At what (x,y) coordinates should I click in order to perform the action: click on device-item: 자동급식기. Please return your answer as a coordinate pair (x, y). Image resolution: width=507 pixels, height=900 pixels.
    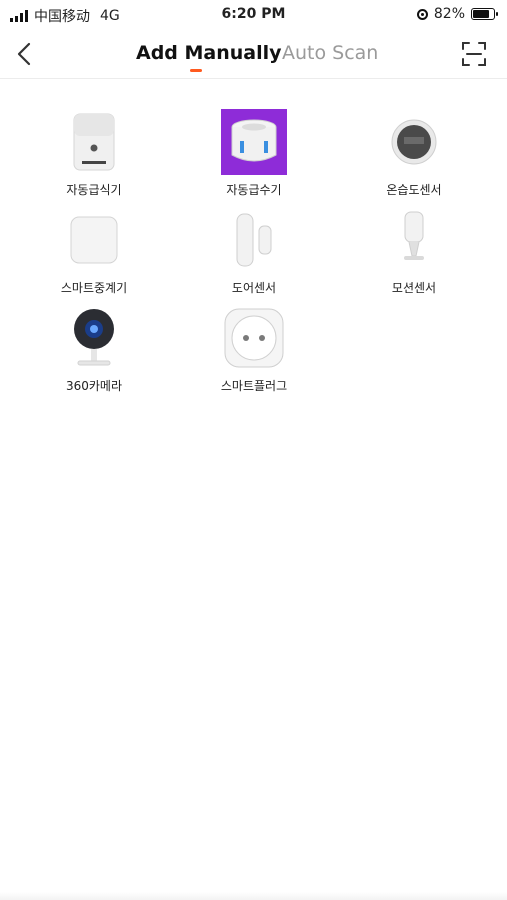
    Looking at the image, I should click on (94, 153).